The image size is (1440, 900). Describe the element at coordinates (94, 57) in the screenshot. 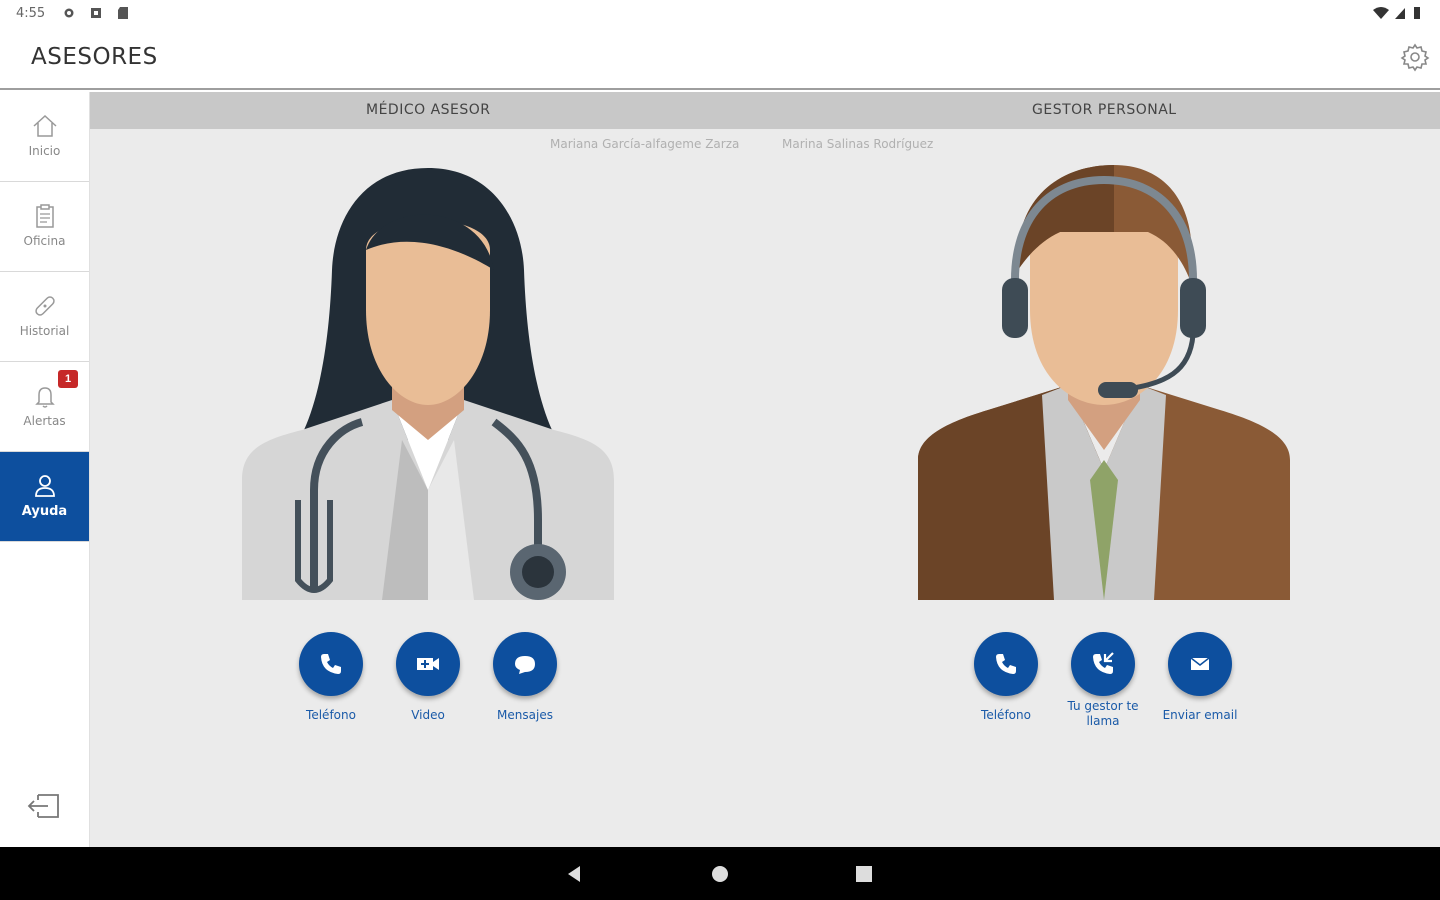

I see `page-title: ASESORES` at that location.